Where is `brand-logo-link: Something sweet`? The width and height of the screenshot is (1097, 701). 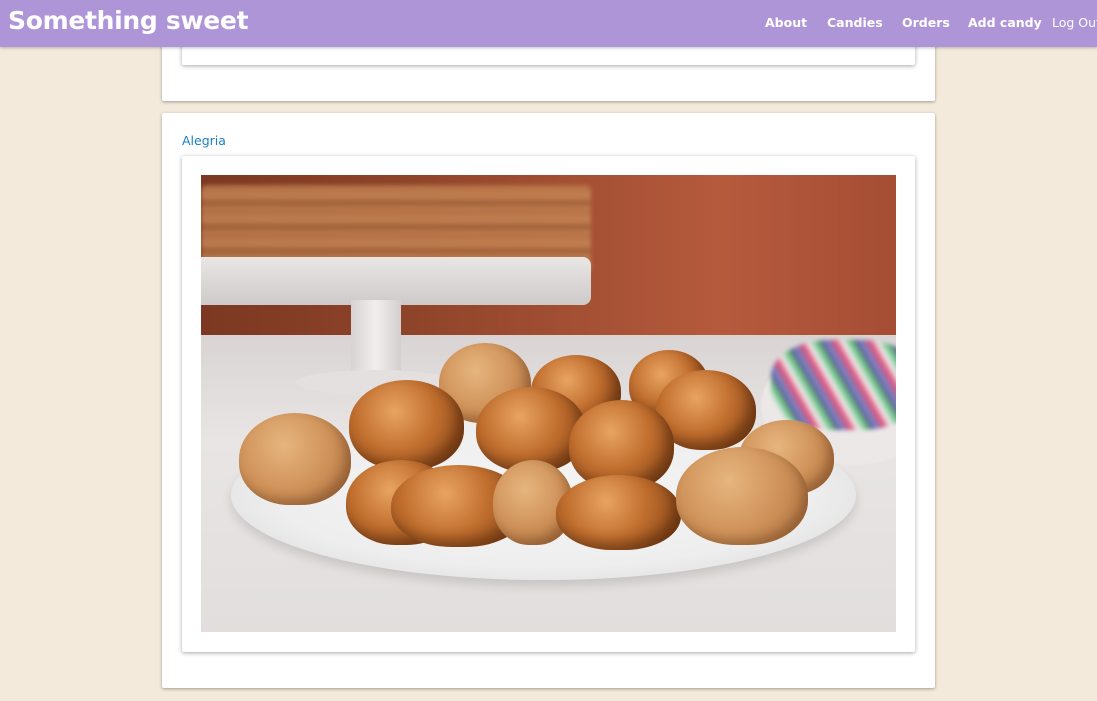
brand-logo-link: Something sweet is located at coordinates (128, 20).